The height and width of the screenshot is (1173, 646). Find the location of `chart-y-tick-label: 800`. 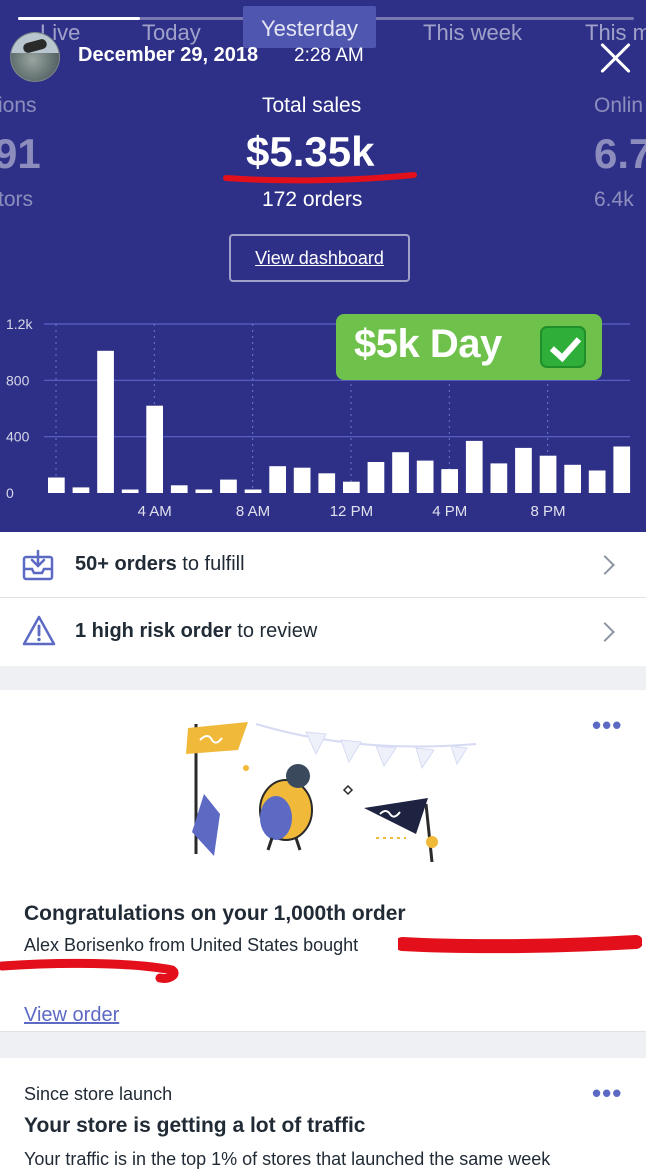

chart-y-tick-label: 800 is located at coordinates (18, 380).